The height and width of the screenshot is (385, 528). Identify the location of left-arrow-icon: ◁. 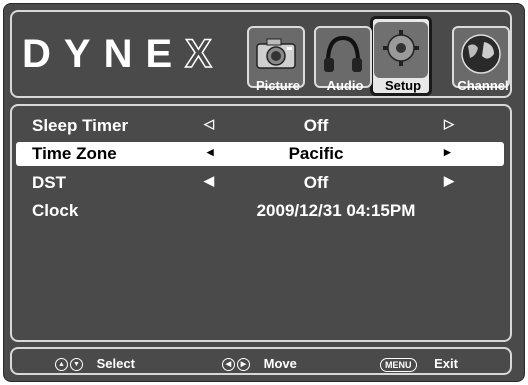
(209, 124).